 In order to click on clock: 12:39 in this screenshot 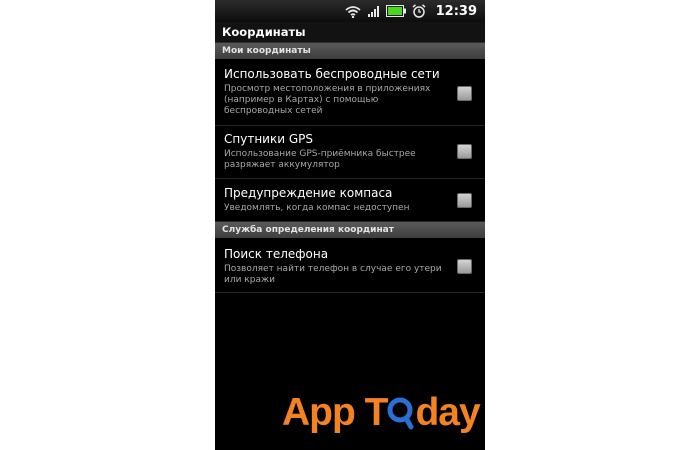, I will do `click(456, 11)`.